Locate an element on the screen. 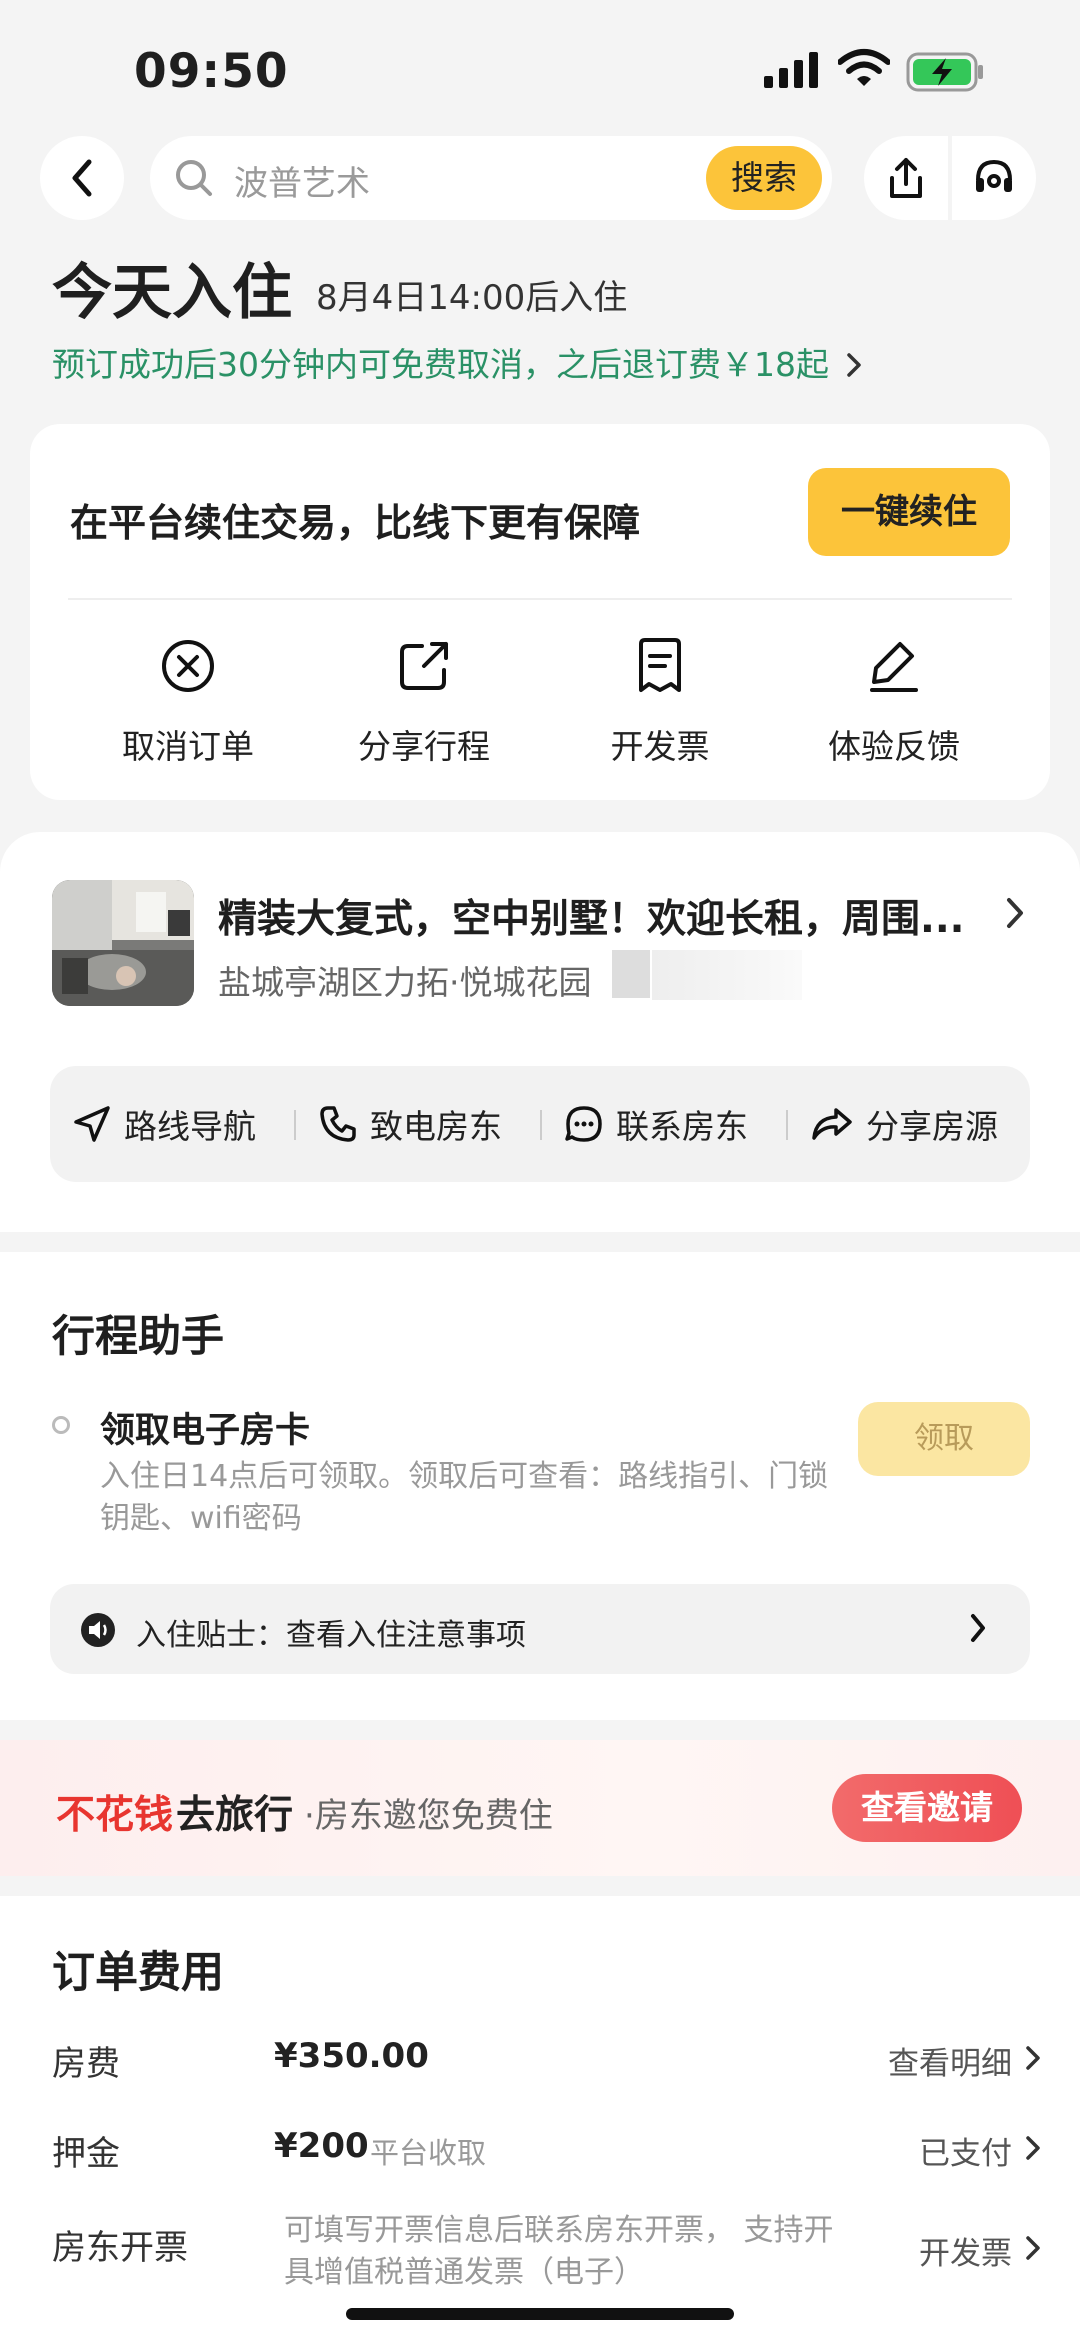 The height and width of the screenshot is (2341, 1080). invoice-label: 开发票 is located at coordinates (660, 746).